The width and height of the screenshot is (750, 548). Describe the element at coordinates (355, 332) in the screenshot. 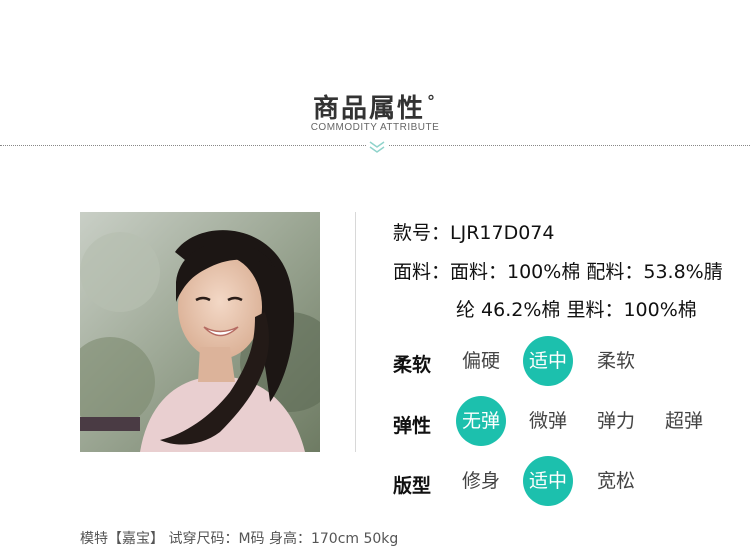

I see `vertical-divider` at that location.